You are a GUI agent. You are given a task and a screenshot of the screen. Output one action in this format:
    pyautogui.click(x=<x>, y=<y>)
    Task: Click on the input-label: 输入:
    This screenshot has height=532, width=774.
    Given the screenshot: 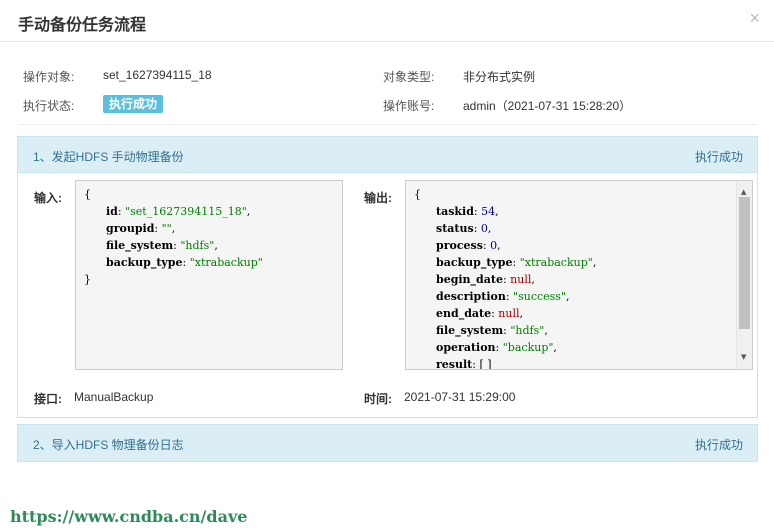 What is the action you would take?
    pyautogui.click(x=48, y=198)
    